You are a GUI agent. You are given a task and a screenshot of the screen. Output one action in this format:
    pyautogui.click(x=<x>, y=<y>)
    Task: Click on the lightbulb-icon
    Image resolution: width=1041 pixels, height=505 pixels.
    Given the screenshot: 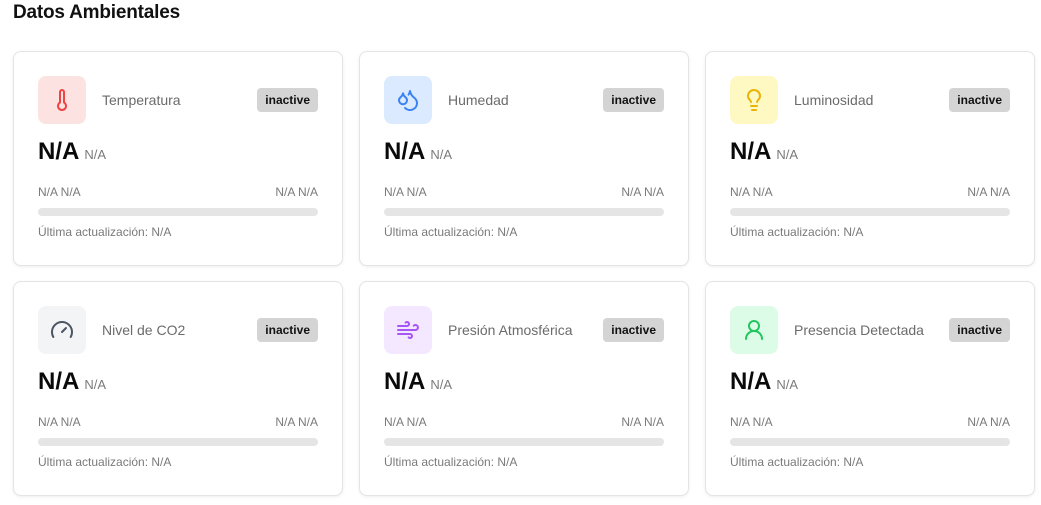 What is the action you would take?
    pyautogui.click(x=754, y=100)
    